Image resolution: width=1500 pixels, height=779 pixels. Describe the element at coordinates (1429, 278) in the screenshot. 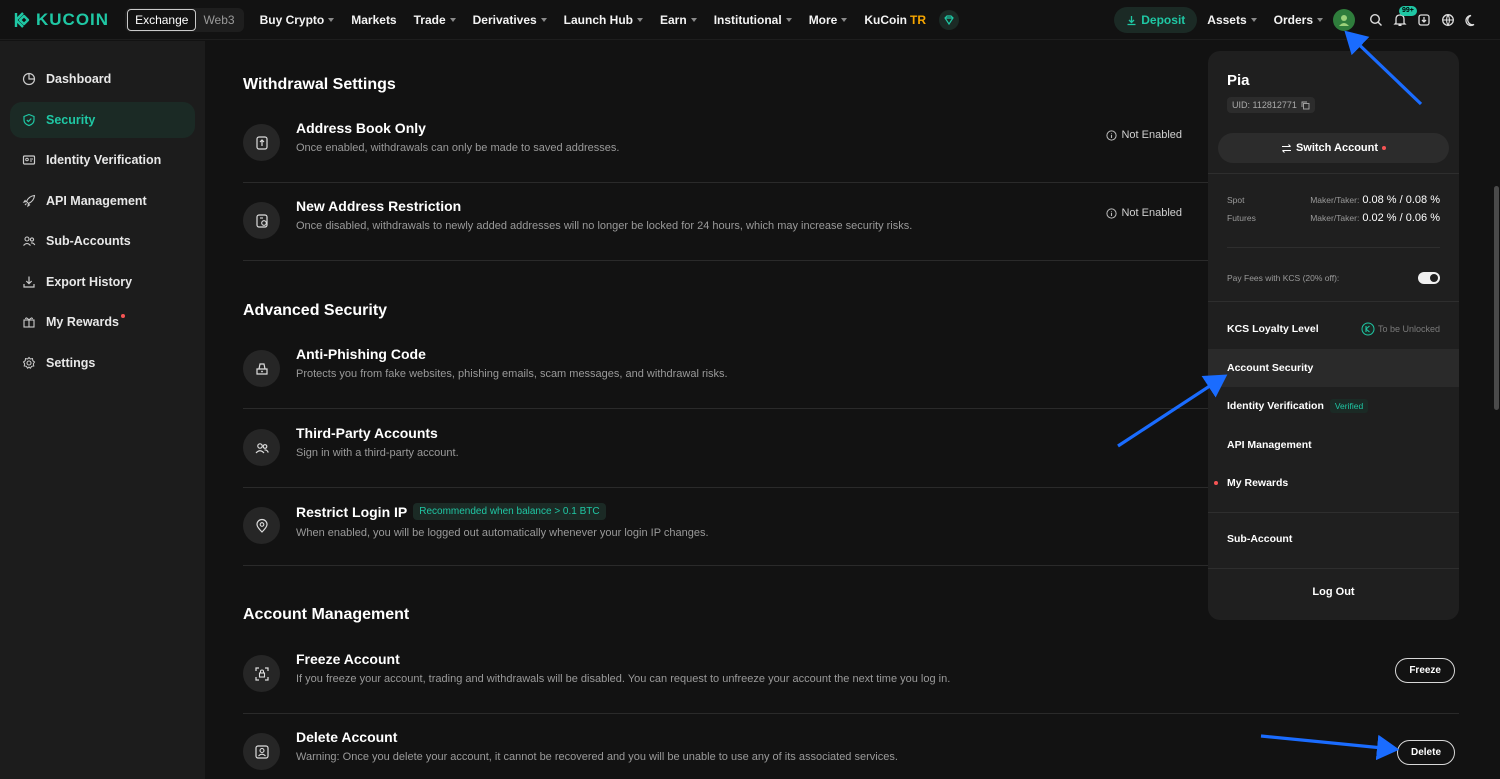

I see `pay-fees-kcs-toggle` at that location.